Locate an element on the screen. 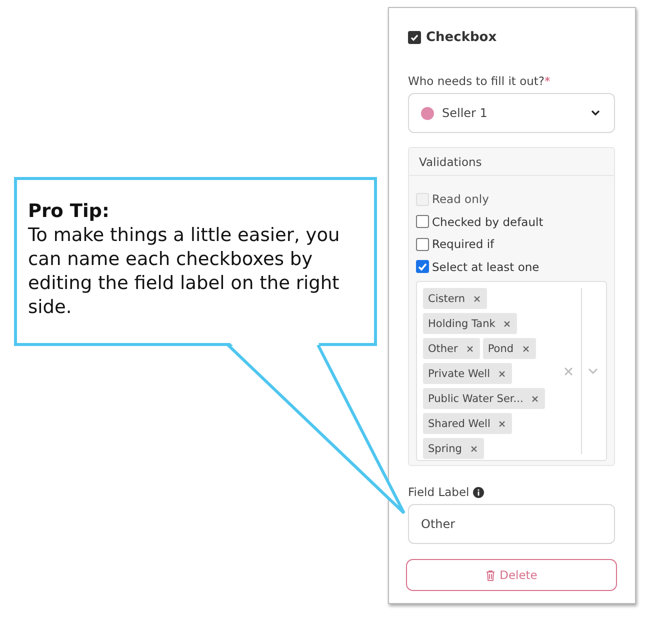  option-tag: Shared Well is located at coordinates (467, 423).